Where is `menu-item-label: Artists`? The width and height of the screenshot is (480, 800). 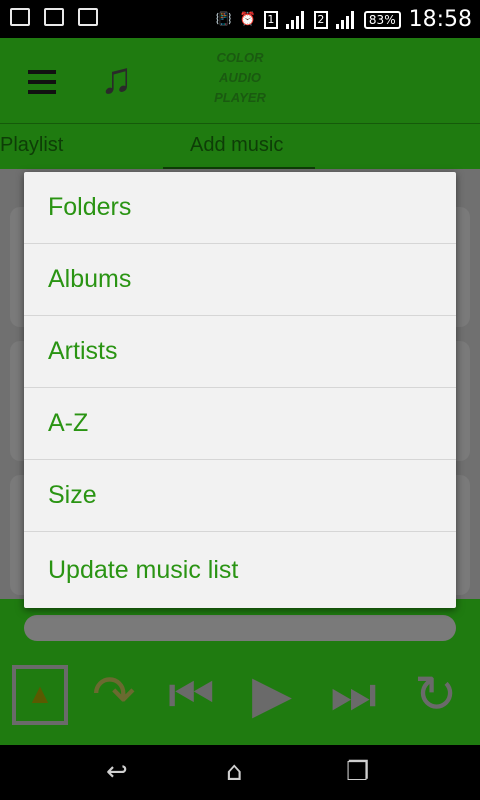 menu-item-label: Artists is located at coordinates (83, 351).